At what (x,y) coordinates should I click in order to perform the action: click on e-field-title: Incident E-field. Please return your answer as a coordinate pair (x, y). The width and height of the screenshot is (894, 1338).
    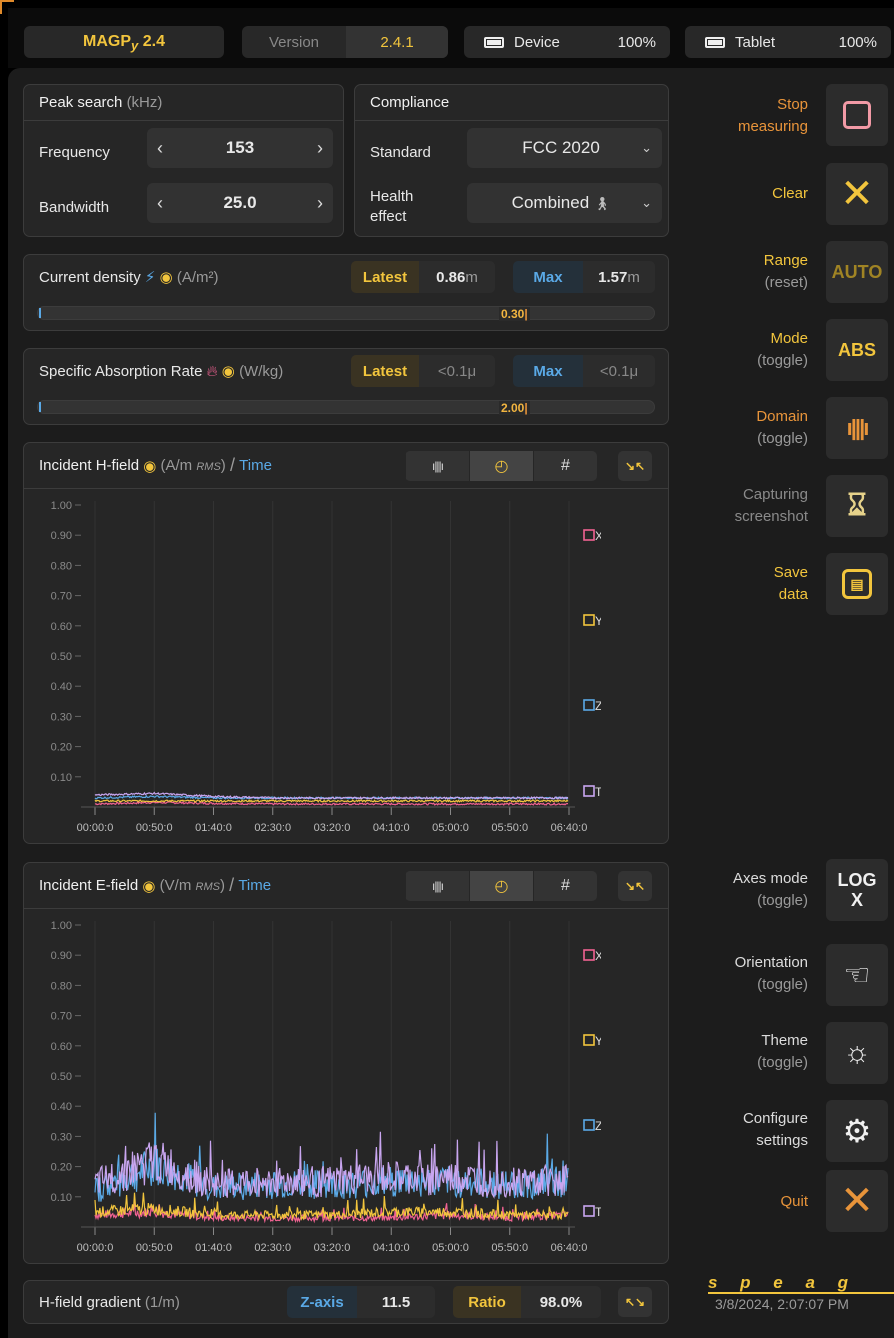
    Looking at the image, I should click on (89, 885).